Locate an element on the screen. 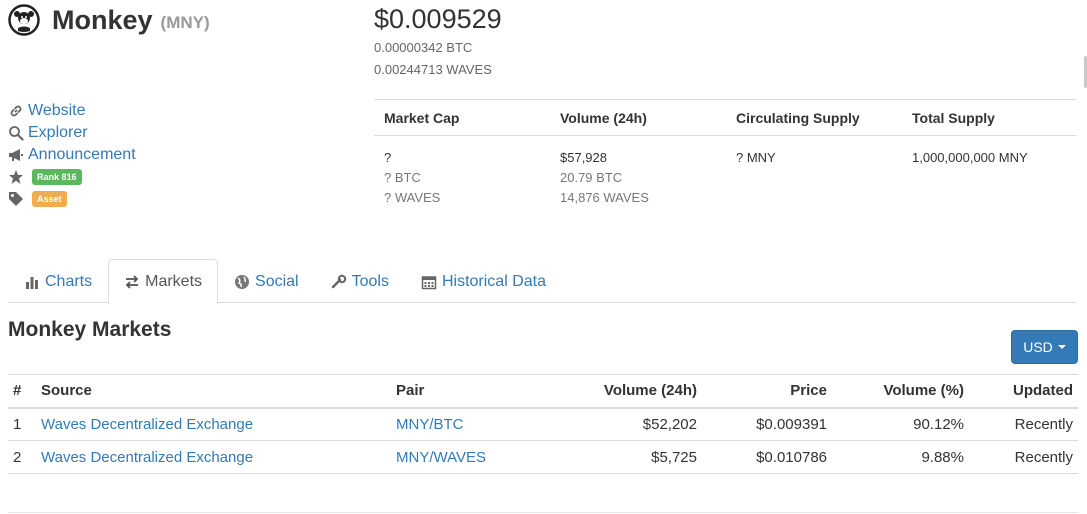 The height and width of the screenshot is (514, 1087). tab-historical-data: Historical Data is located at coordinates (483, 281).